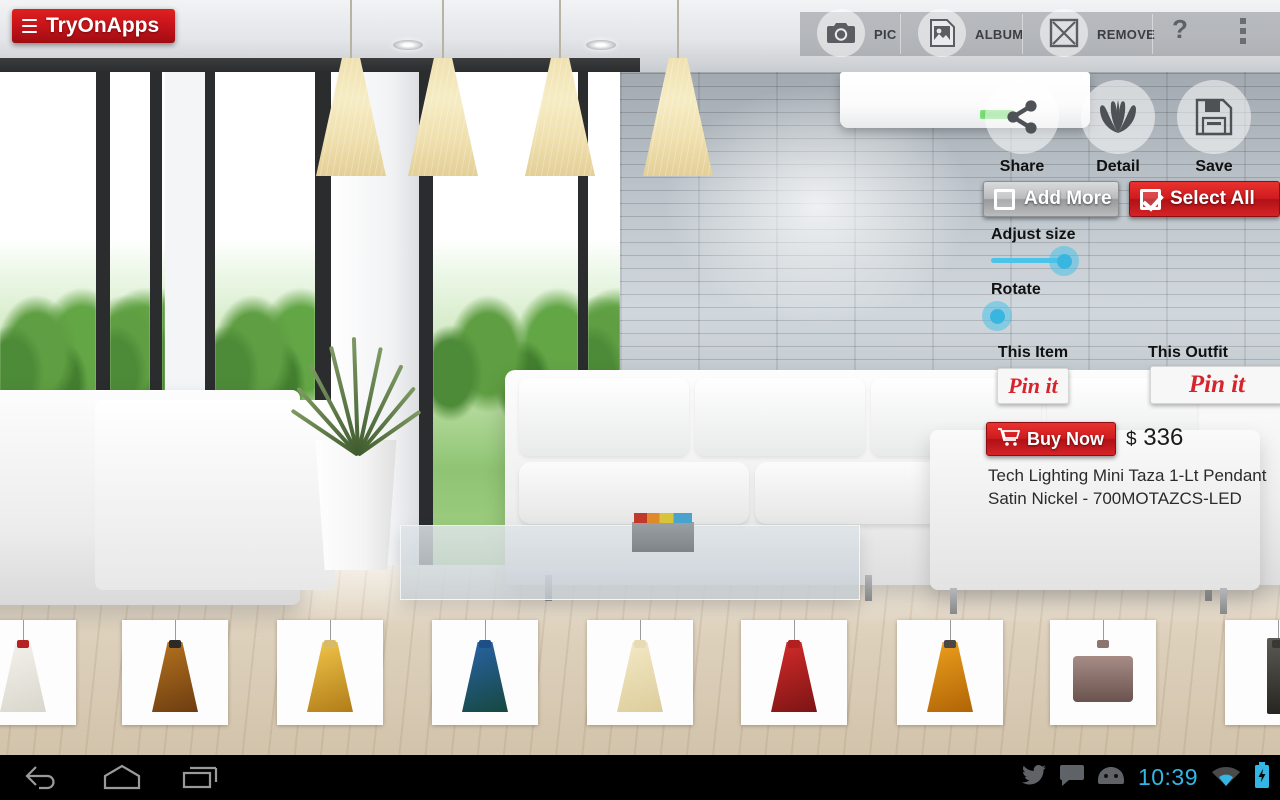  What do you see at coordinates (1273, 676) in the screenshot?
I see `dark-cylinder-pendant-icon` at bounding box center [1273, 676].